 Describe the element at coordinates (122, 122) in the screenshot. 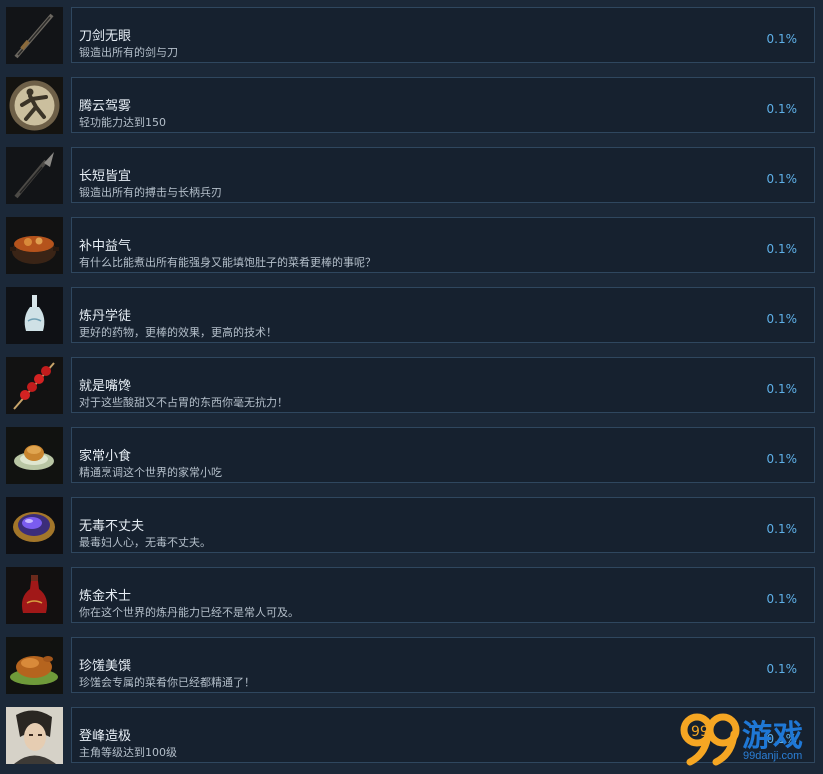

I see `achievement-description: 轻功能力达到150` at that location.